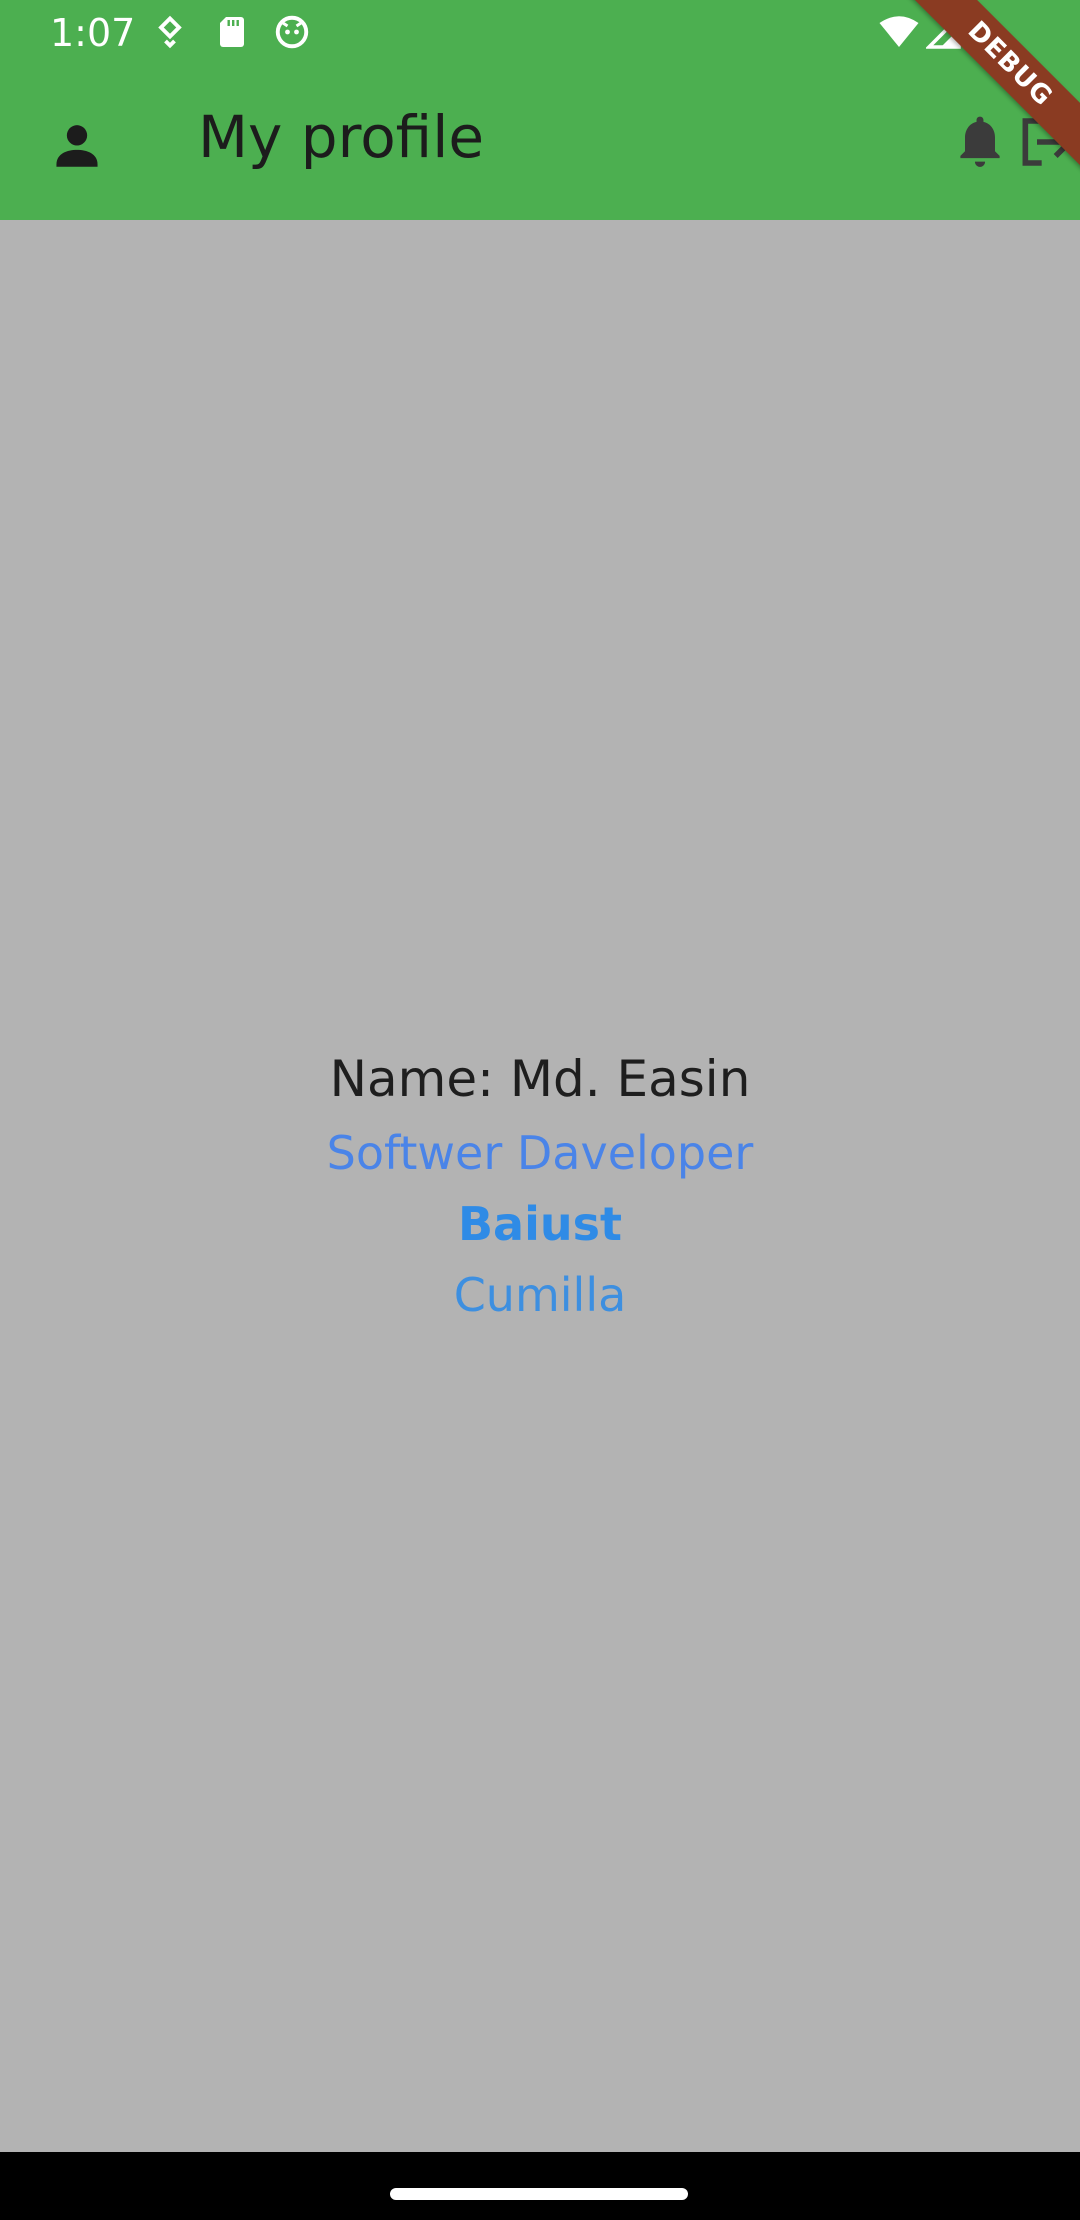  I want to click on app-bar: 1:07 My profile DEBUG, so click(540, 110).